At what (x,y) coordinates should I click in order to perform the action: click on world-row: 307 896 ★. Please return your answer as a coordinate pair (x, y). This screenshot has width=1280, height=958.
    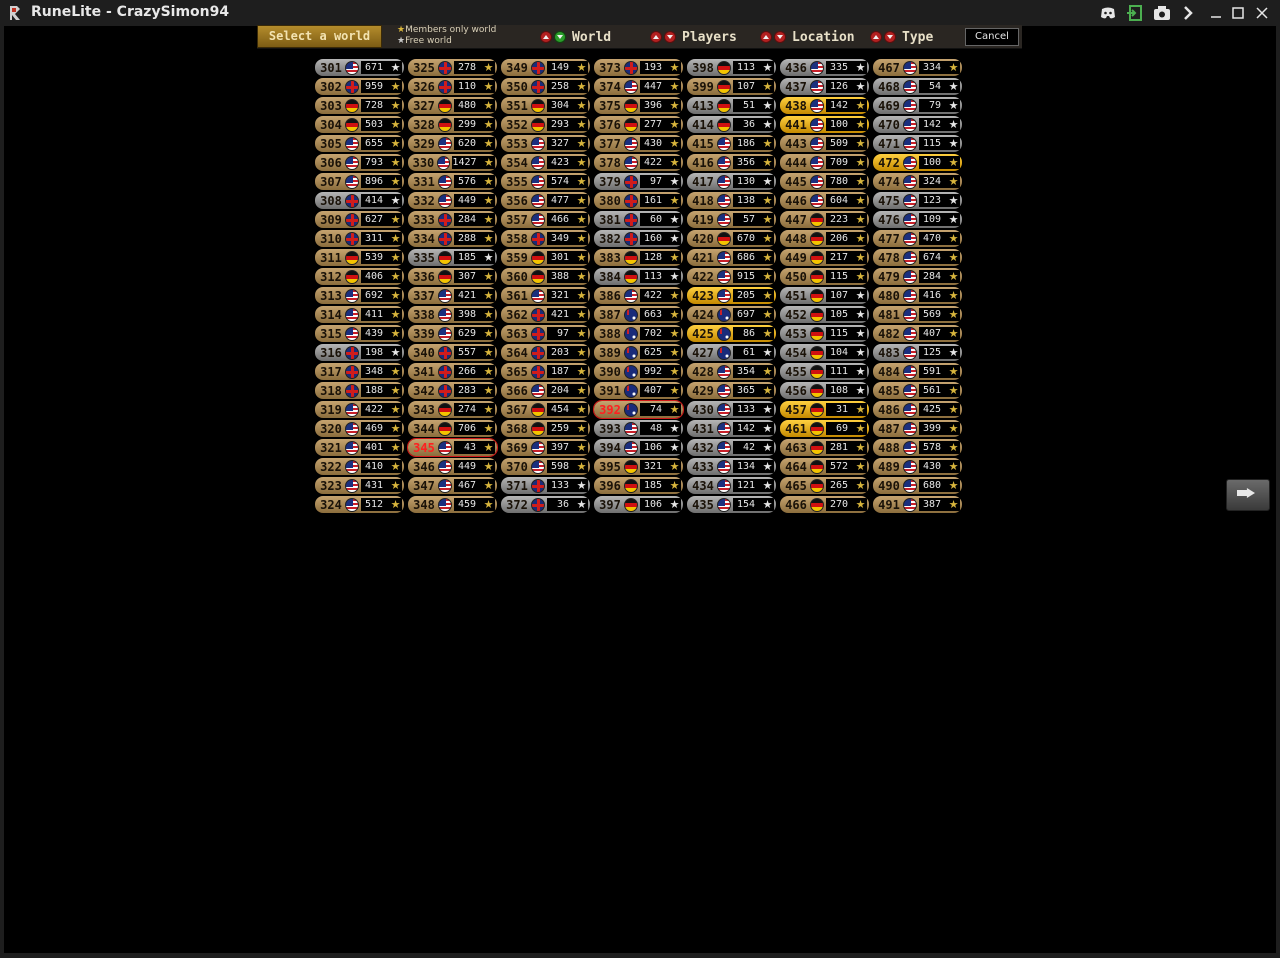
    Looking at the image, I should click on (359, 181).